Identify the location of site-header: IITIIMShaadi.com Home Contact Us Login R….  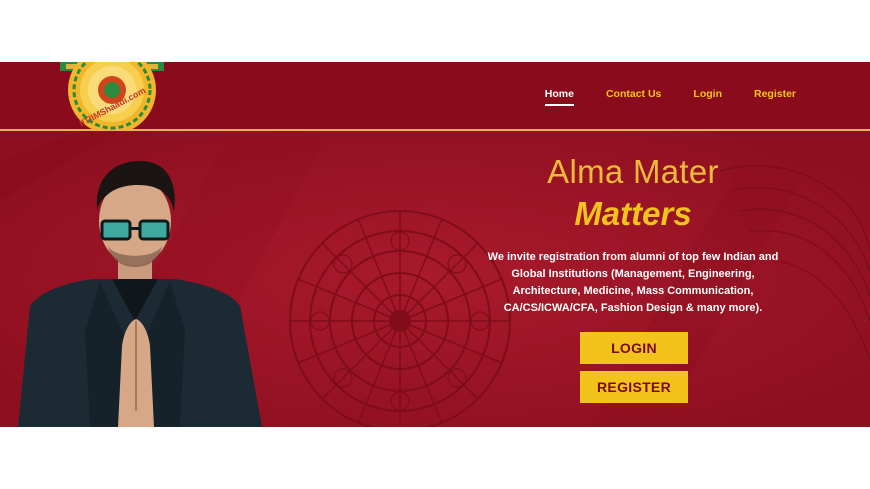
(435, 96).